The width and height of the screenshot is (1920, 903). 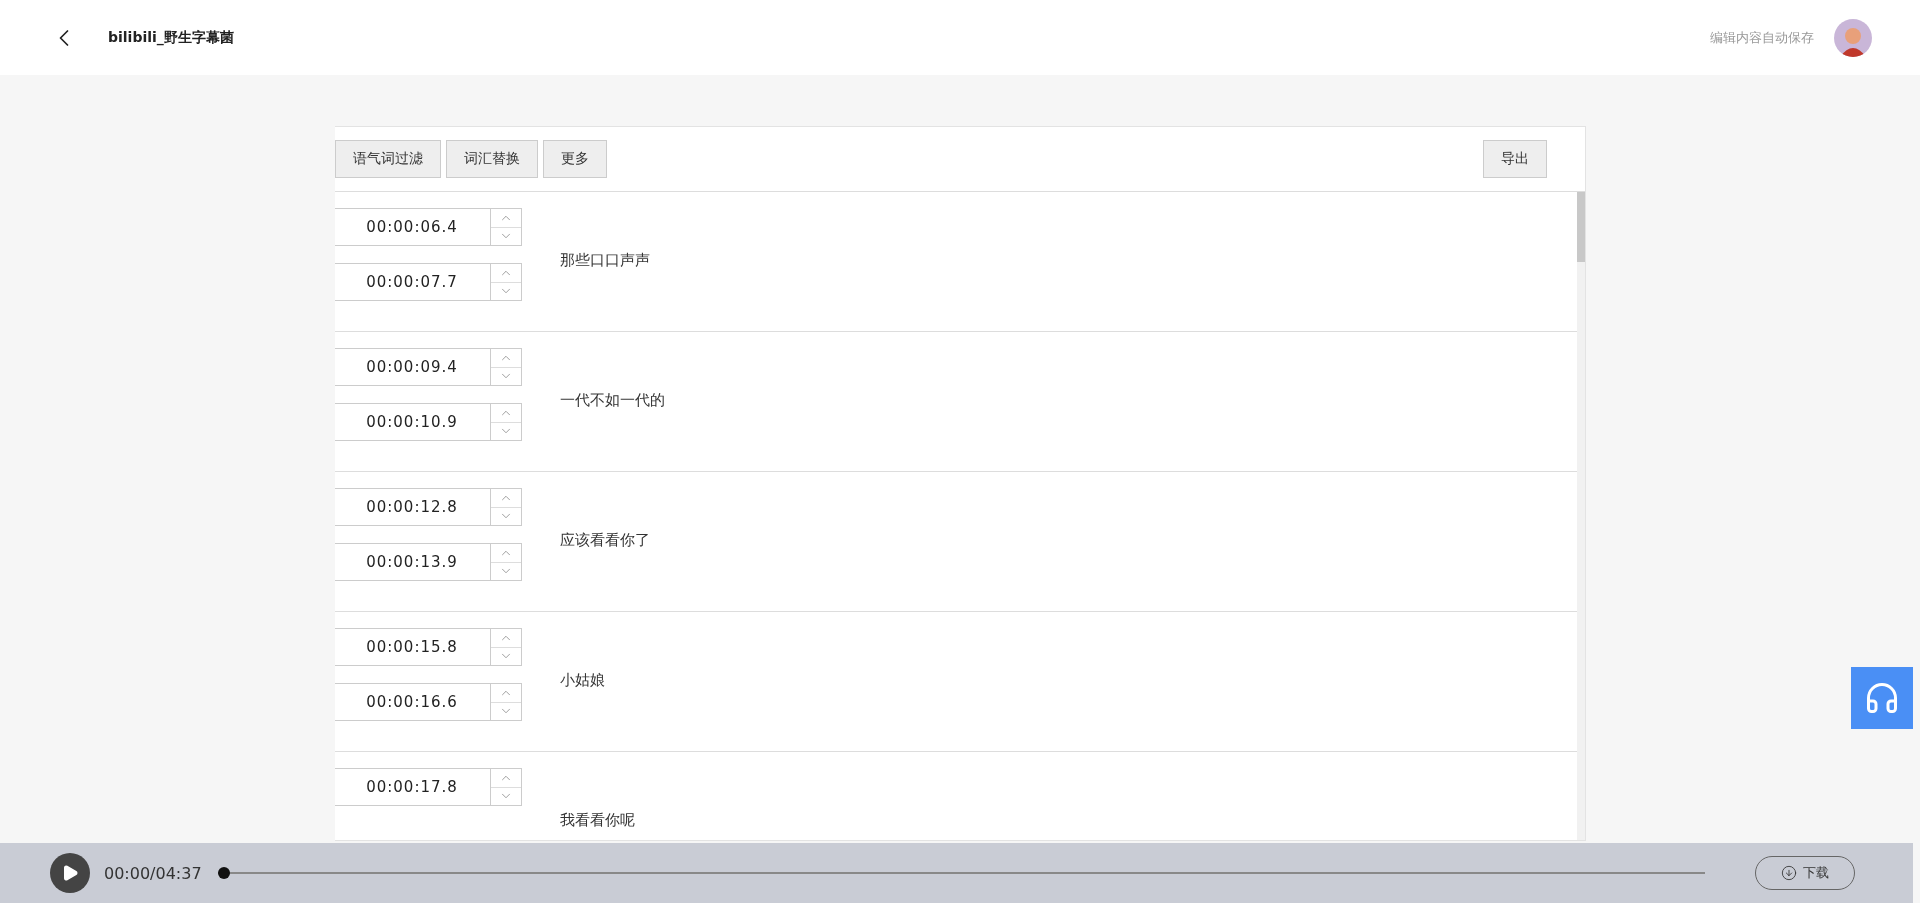 What do you see at coordinates (1853, 37) in the screenshot?
I see `avatar` at bounding box center [1853, 37].